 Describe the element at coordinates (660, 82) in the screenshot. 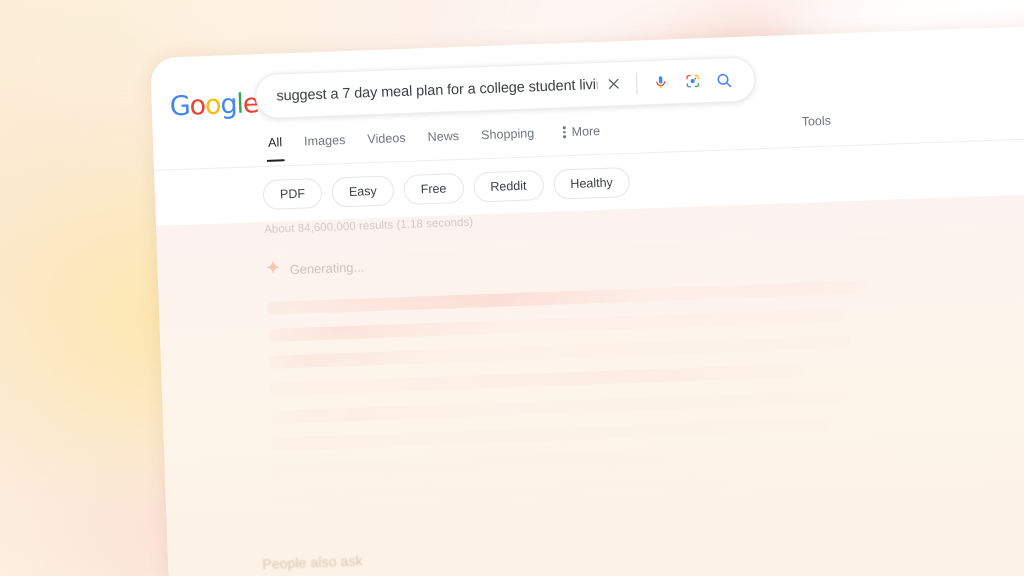

I see `microphone-icon` at that location.